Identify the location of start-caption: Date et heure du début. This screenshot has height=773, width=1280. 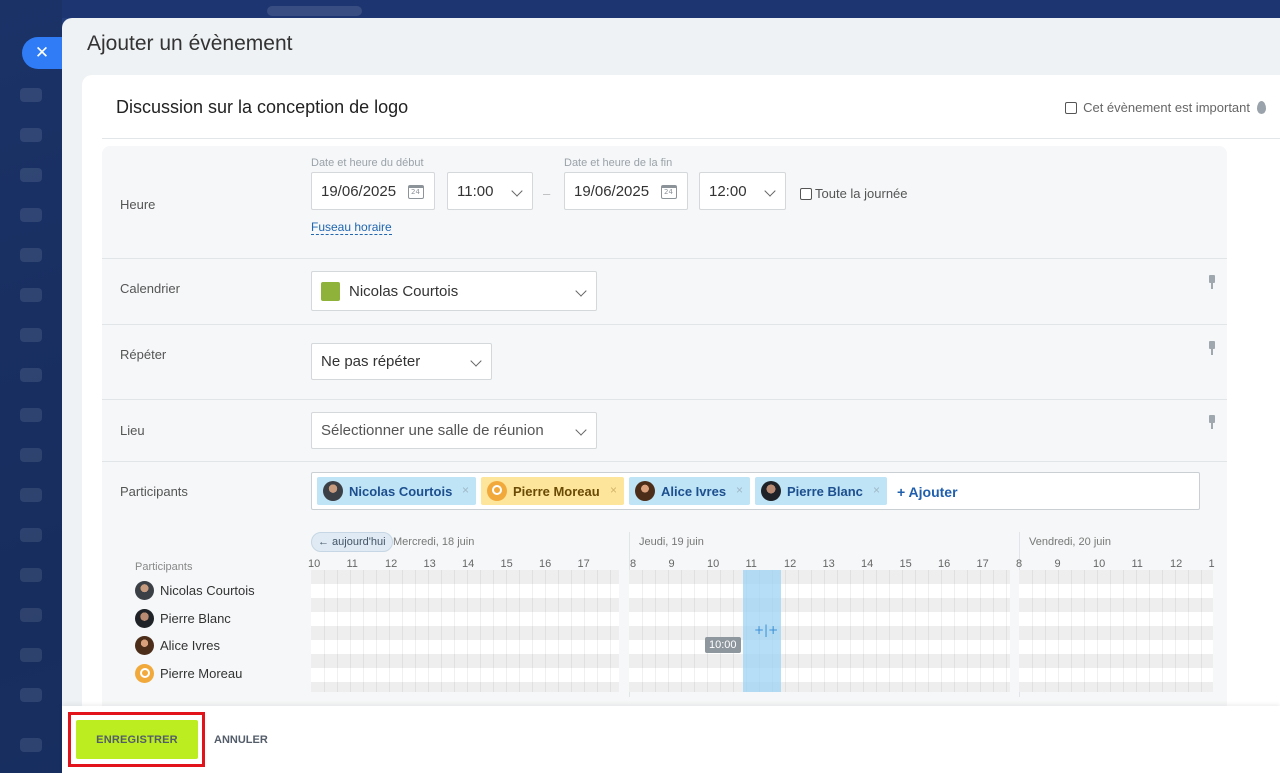
(367, 163).